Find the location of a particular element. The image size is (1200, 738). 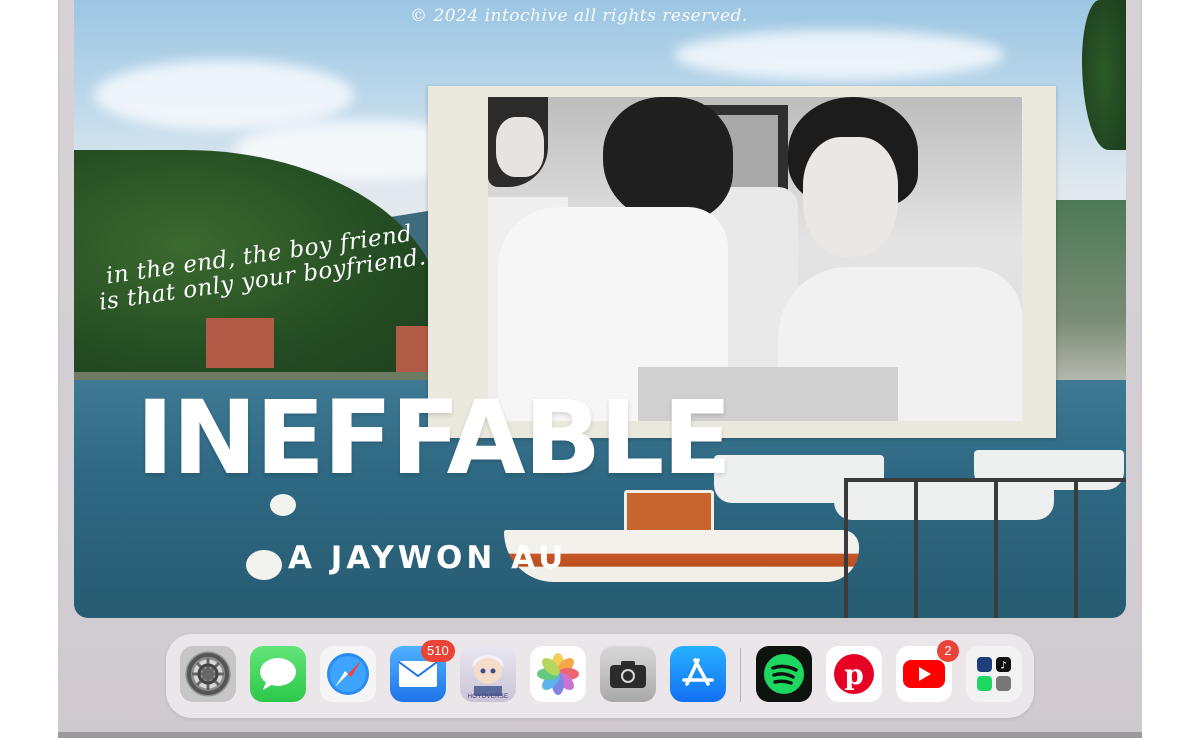

pinterest-icon: p is located at coordinates (854, 674).